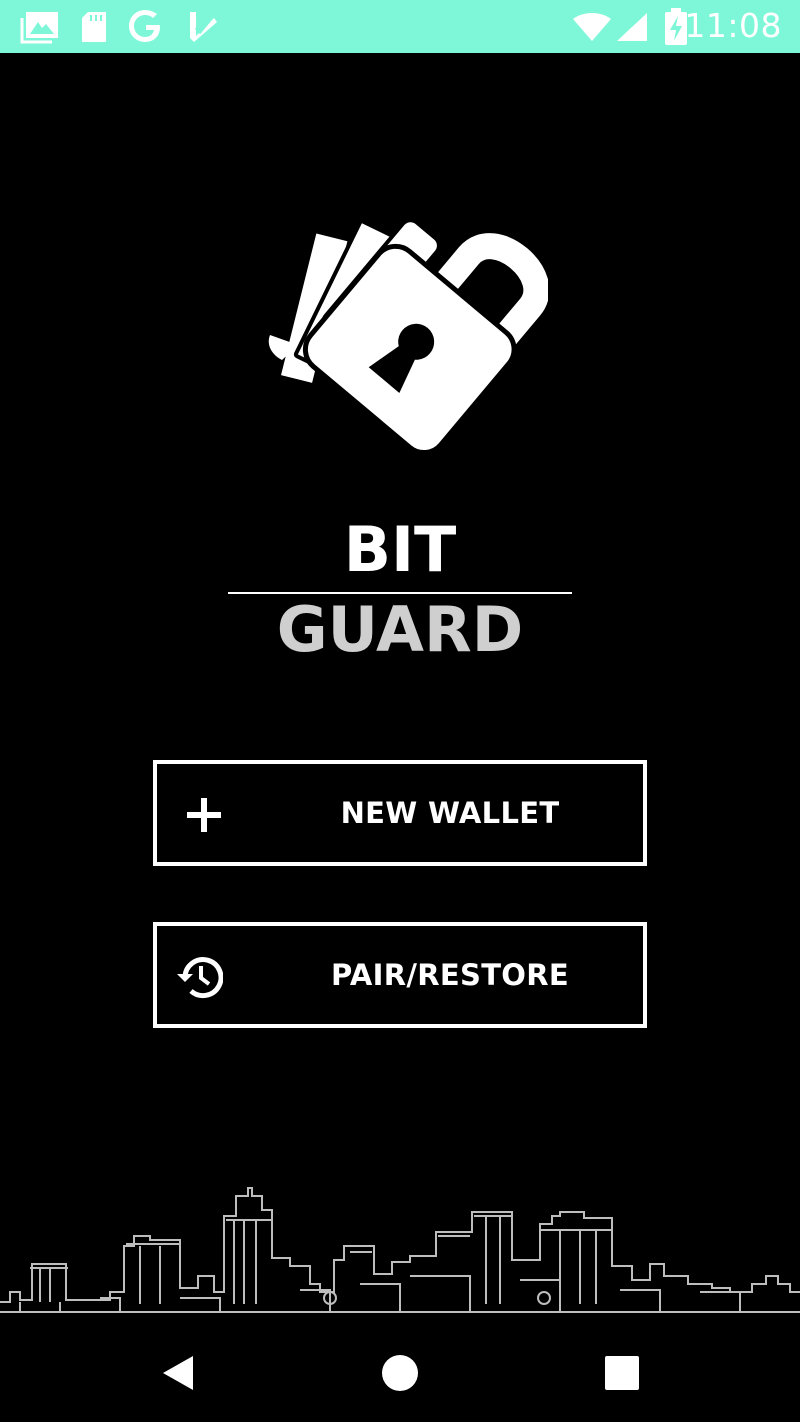  I want to click on wifi-icon, so click(592, 27).